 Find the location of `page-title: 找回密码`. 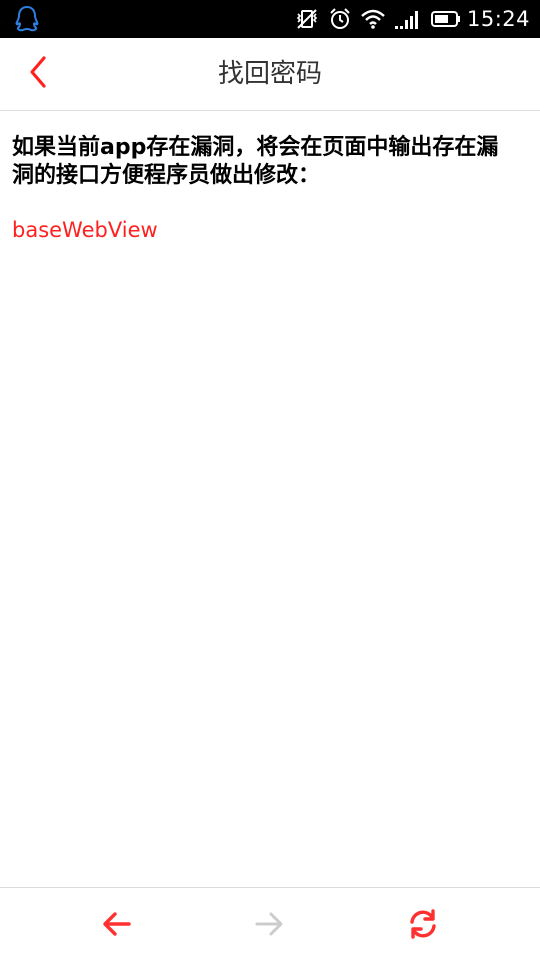

page-title: 找回密码 is located at coordinates (269, 74).